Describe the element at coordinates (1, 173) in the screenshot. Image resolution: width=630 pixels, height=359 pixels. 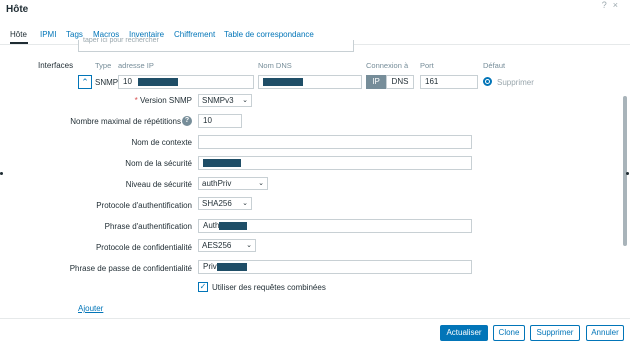
I see `resize-handle-left` at that location.